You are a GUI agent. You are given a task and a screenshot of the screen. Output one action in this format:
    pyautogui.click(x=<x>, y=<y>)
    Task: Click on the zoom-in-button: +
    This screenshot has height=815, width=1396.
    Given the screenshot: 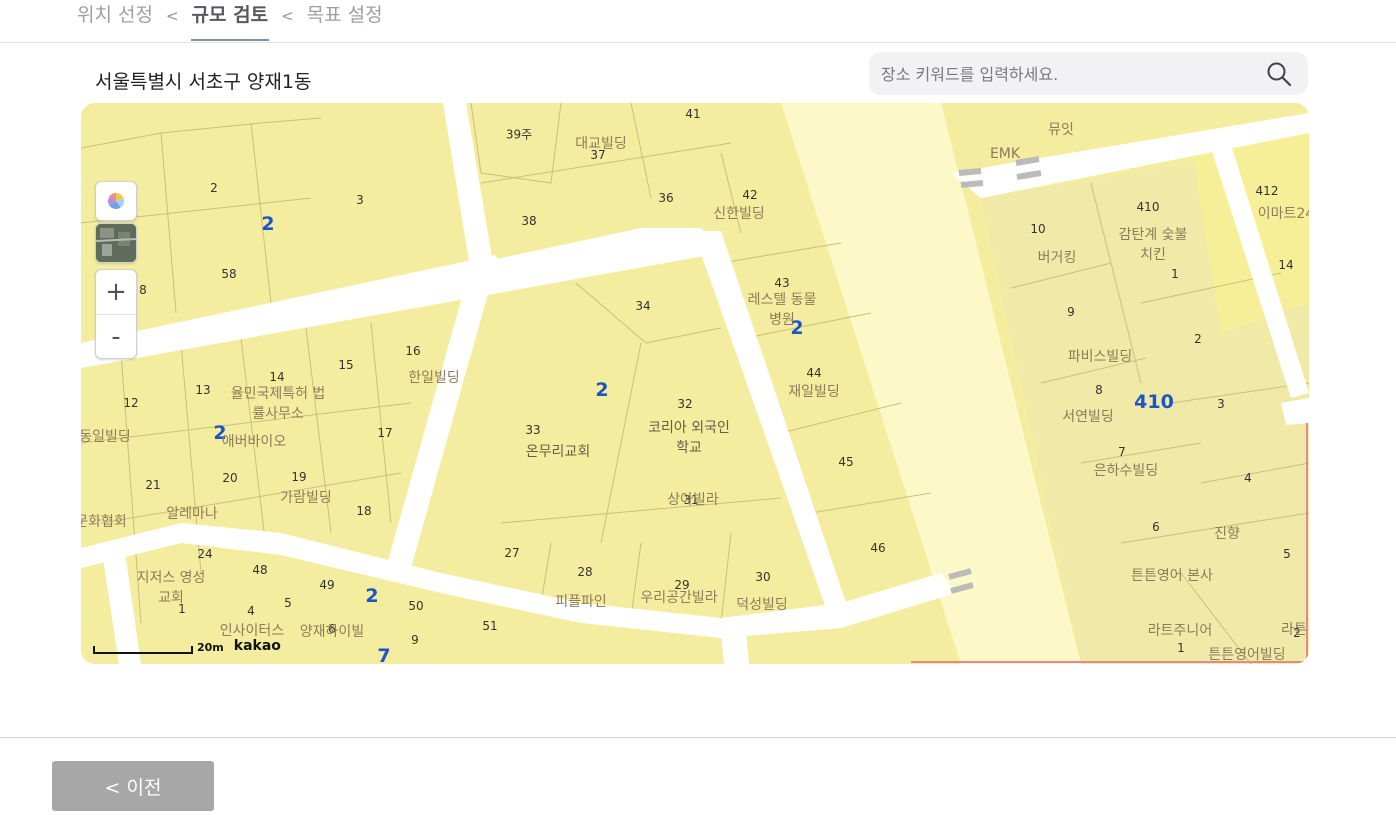 What is the action you would take?
    pyautogui.click(x=116, y=292)
    